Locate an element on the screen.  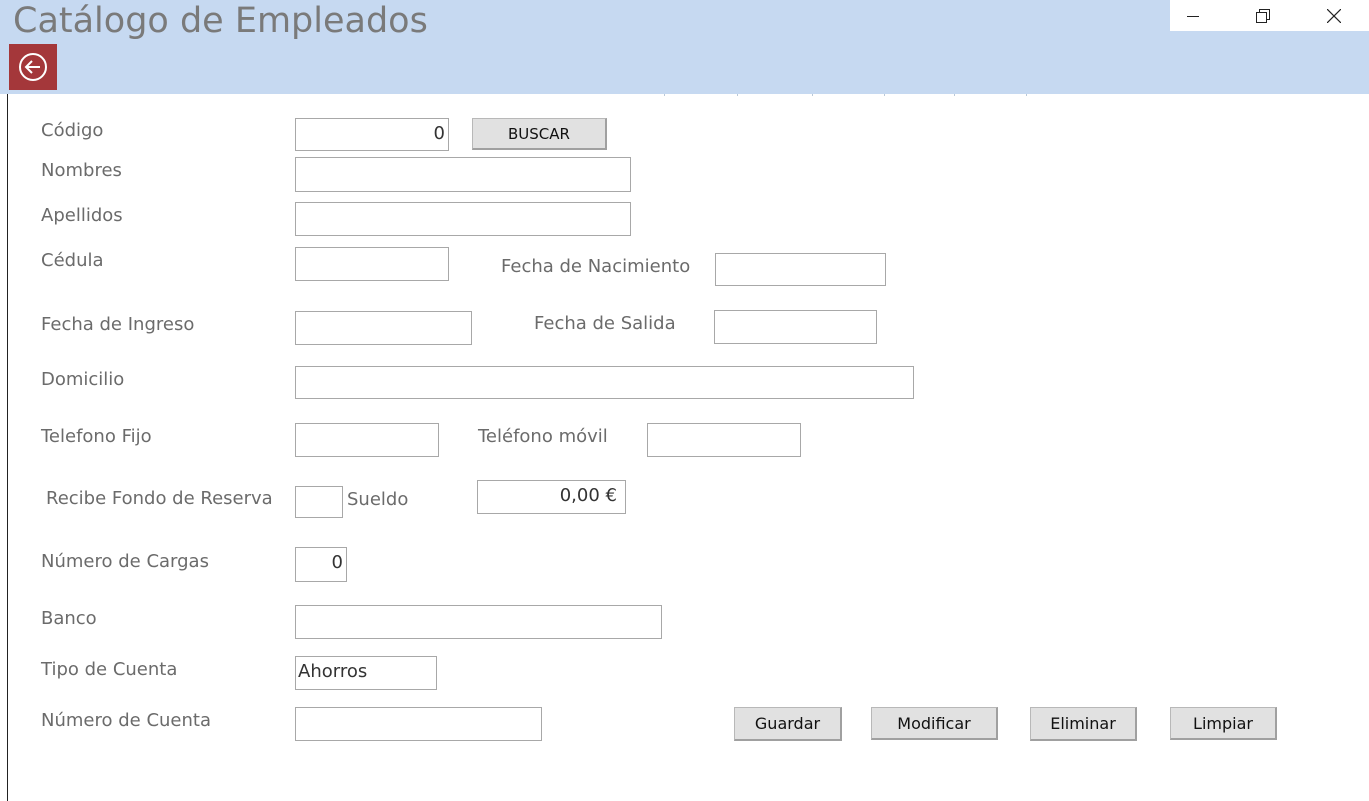
banco-label: Banco is located at coordinates (69, 618).